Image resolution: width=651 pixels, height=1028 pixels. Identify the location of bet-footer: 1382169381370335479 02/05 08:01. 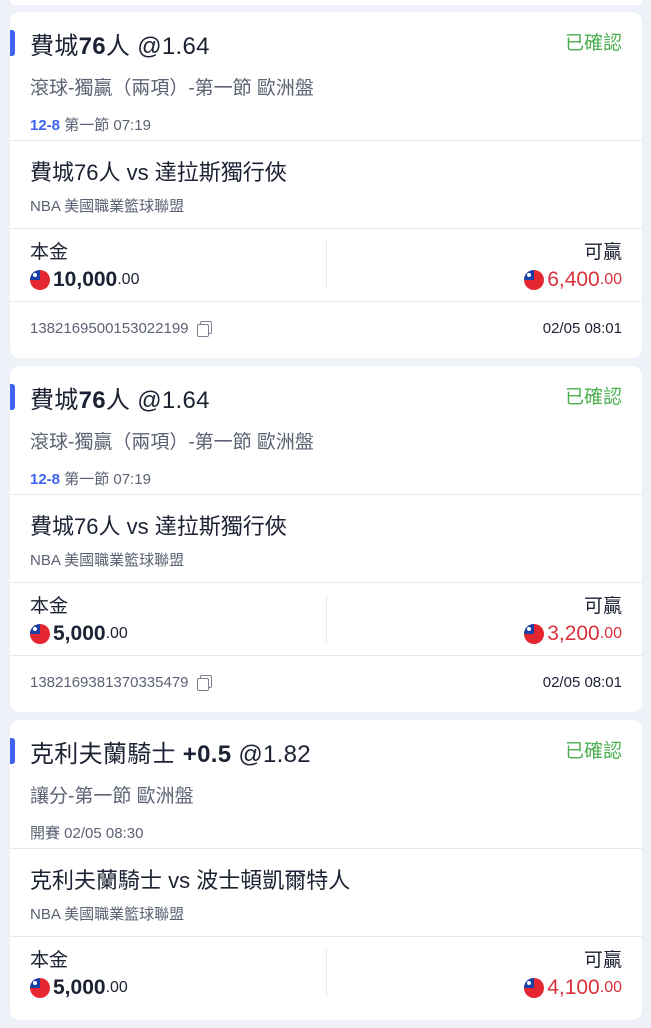
(326, 684).